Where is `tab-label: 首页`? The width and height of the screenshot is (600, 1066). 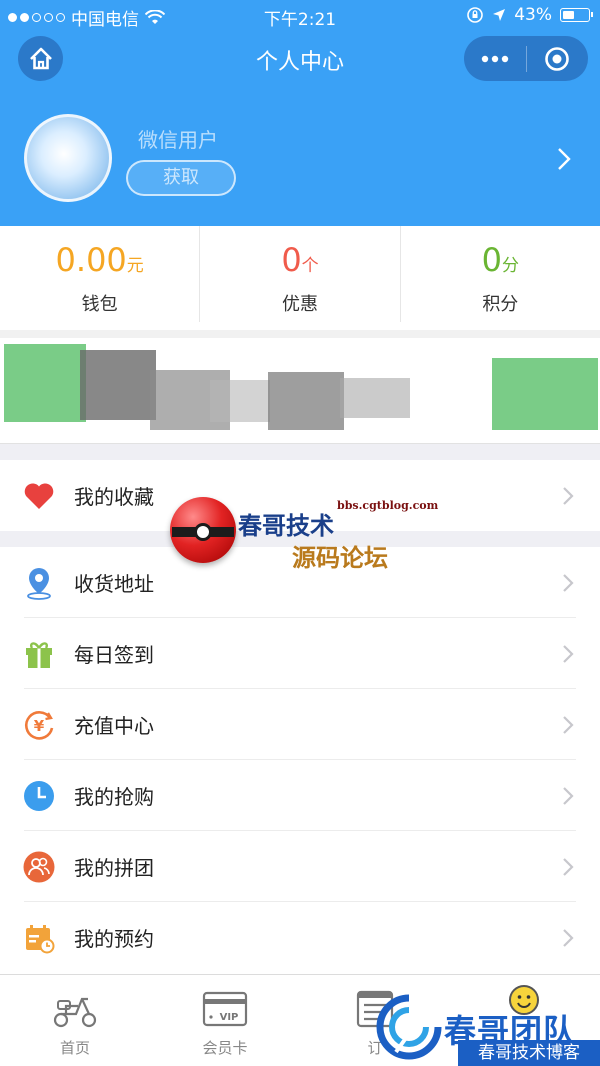
tab-label: 首页 is located at coordinates (74, 1048).